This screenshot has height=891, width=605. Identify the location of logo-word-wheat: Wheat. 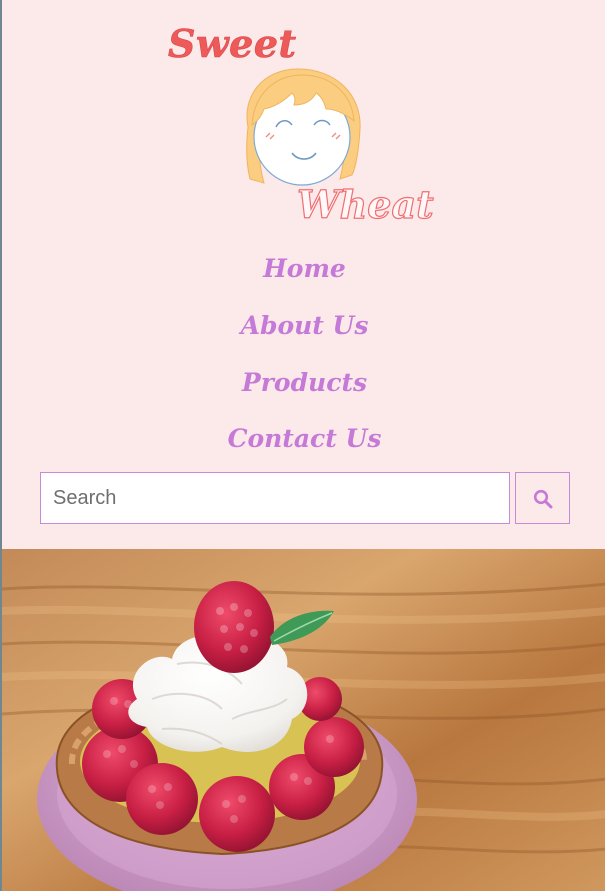
(365, 204).